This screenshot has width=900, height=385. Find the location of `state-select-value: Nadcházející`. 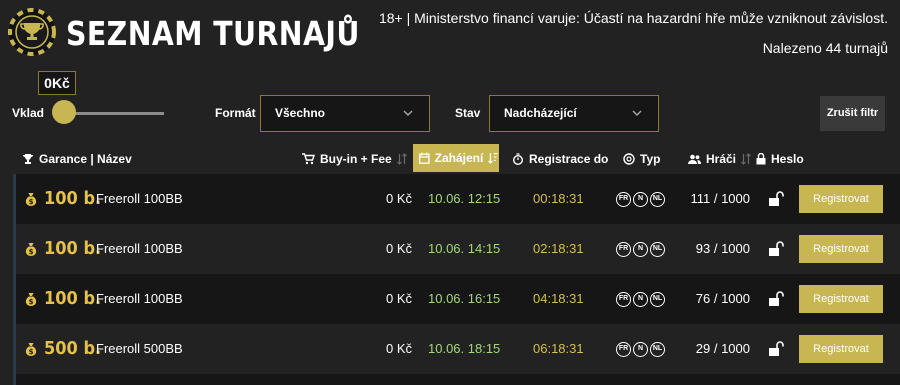

state-select-value: Nadcházející is located at coordinates (540, 113).